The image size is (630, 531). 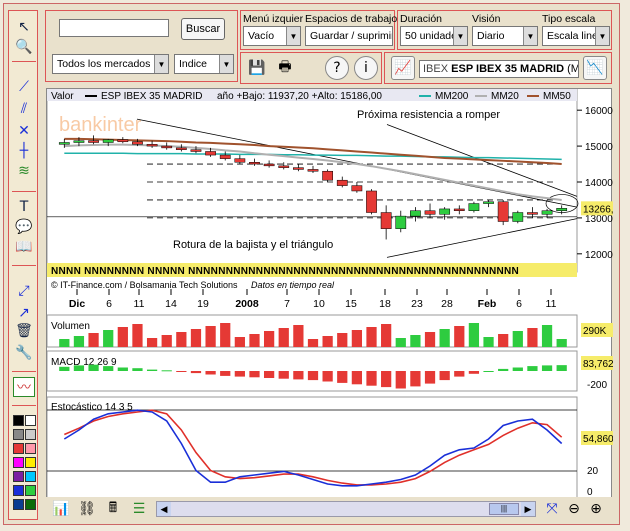 What do you see at coordinates (18, 420) in the screenshot?
I see `color-swatch-black` at bounding box center [18, 420].